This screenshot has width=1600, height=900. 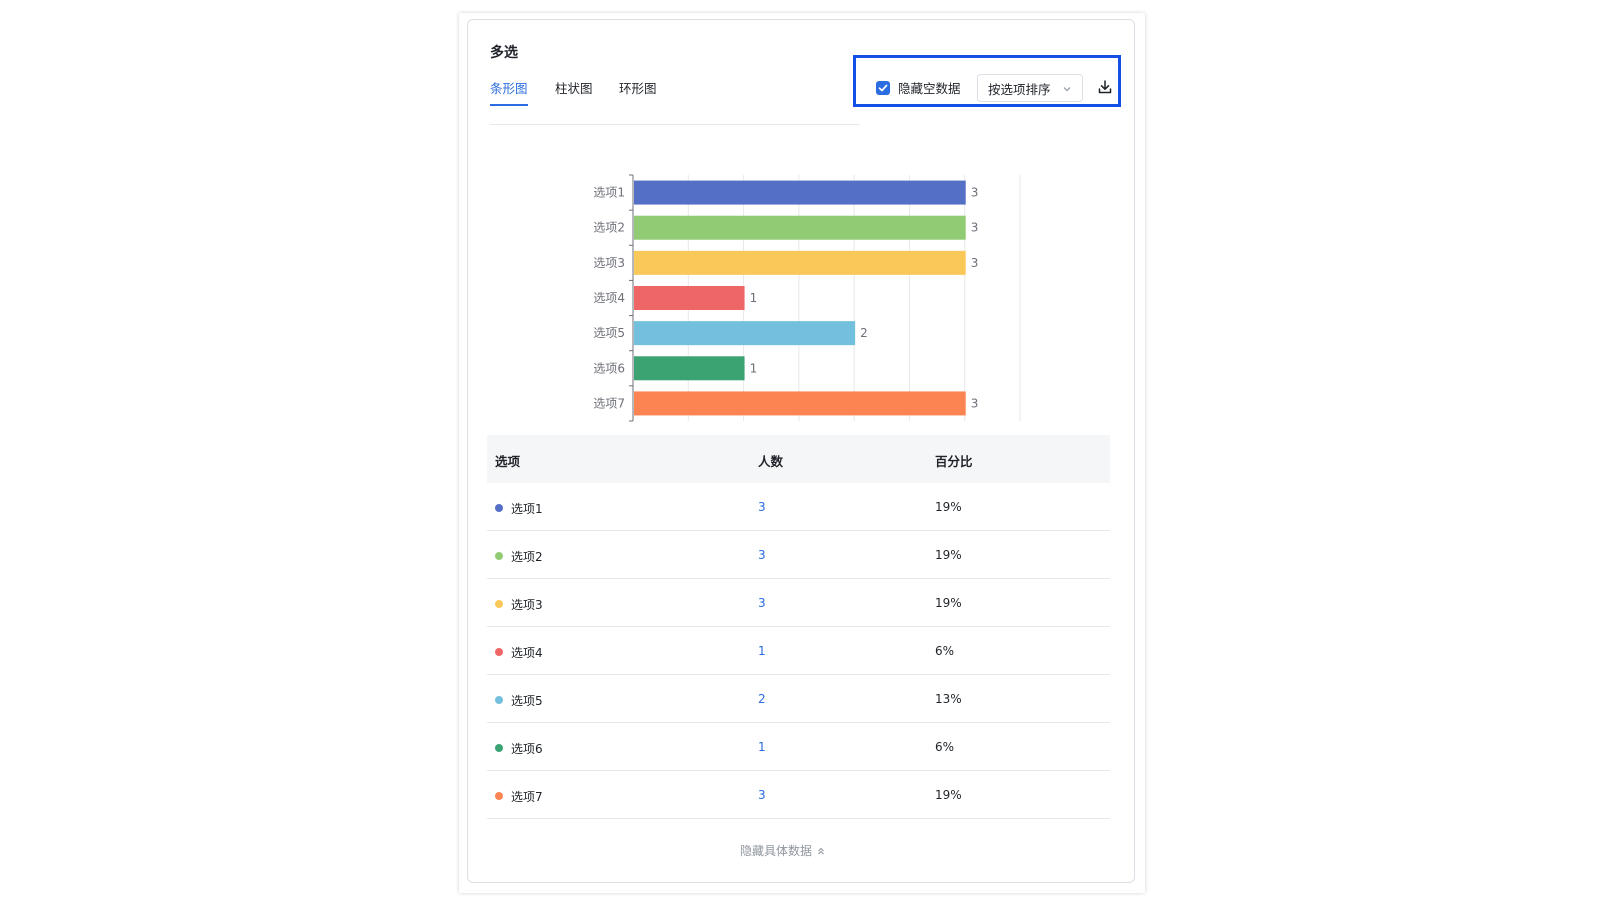 What do you see at coordinates (527, 797) in the screenshot?
I see `option-cell: 选项7` at bounding box center [527, 797].